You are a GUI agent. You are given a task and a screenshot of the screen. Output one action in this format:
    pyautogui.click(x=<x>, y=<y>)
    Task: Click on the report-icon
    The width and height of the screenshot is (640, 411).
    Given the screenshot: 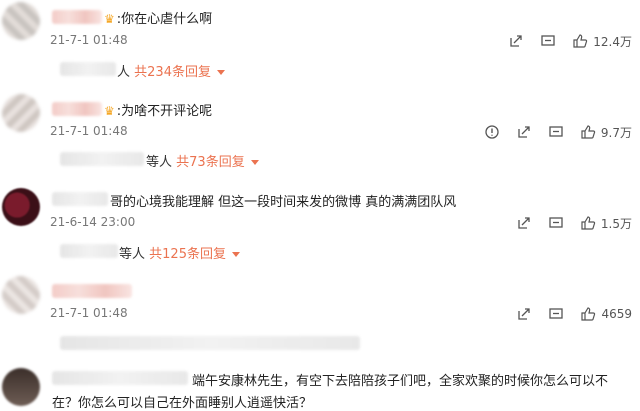 What is the action you would take?
    pyautogui.click(x=492, y=132)
    